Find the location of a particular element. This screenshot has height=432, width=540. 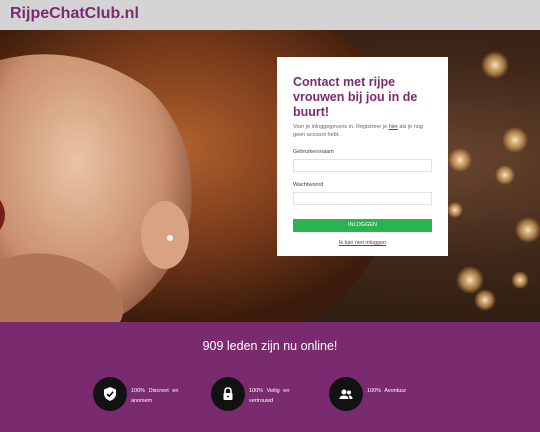

register-link: hier is located at coordinates (393, 127).